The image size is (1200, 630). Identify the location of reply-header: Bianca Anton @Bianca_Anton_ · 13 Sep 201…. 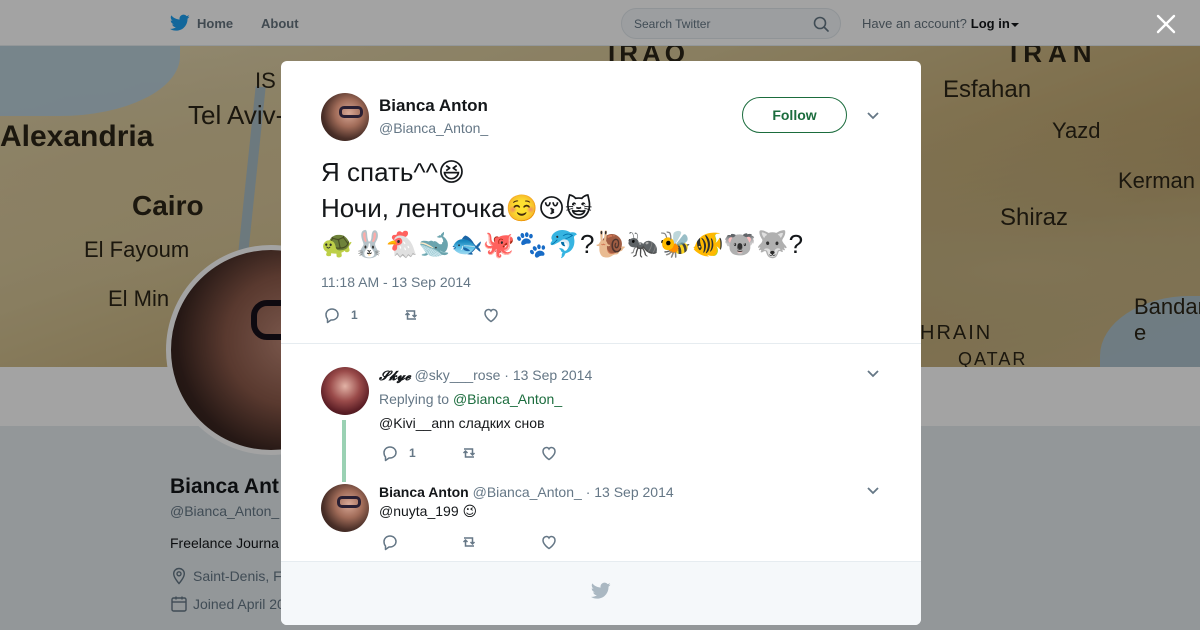
(526, 492).